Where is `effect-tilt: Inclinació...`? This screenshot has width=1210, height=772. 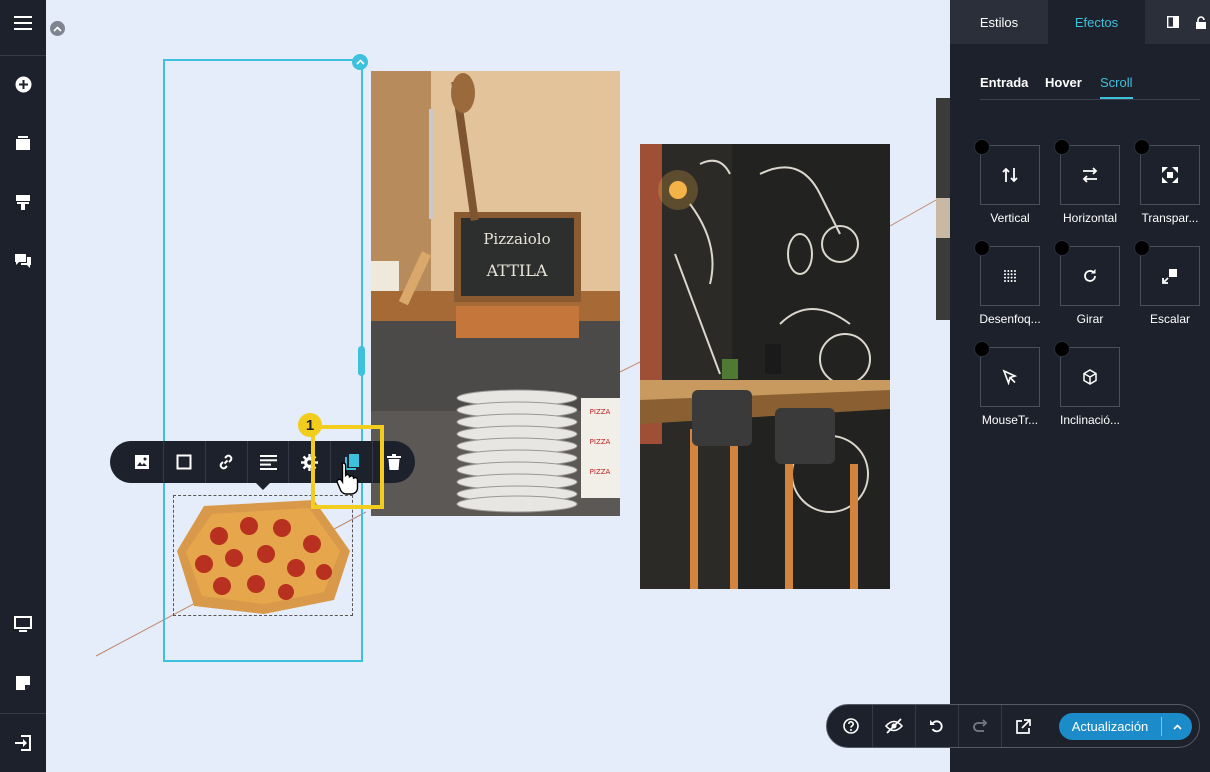
effect-tilt: Inclinació... is located at coordinates (1090, 391).